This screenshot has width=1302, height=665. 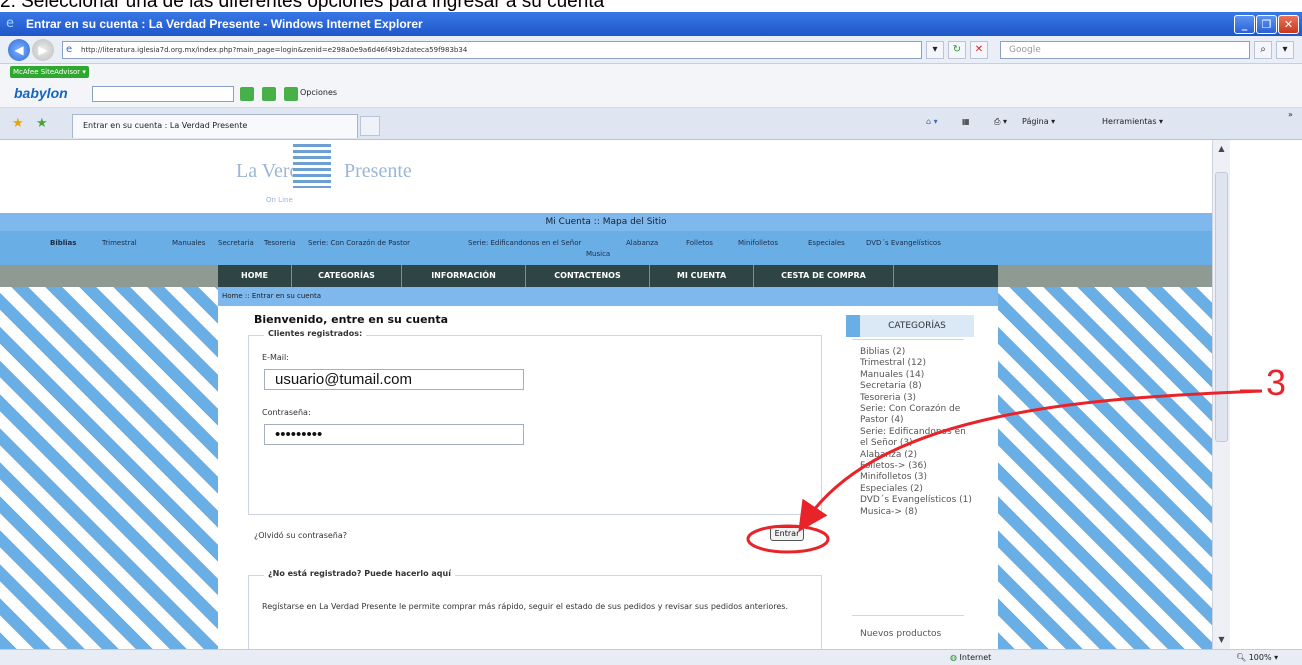 I want to click on breadcrumb: Home :: Entrar en su cuenta, so click(x=608, y=296).